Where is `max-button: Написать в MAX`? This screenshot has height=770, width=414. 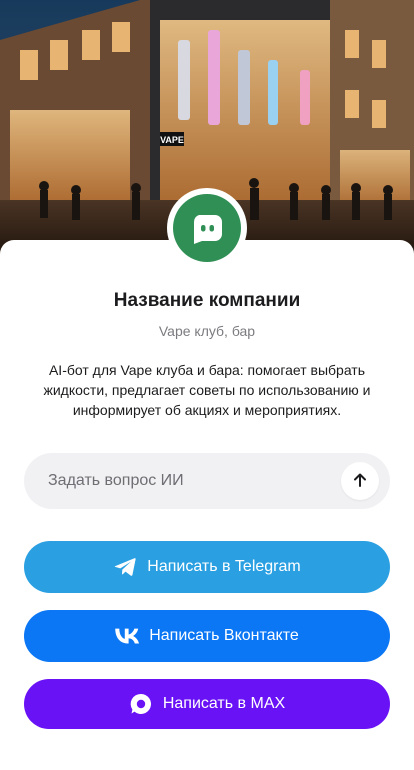
max-button: Написать в MAX is located at coordinates (207, 704).